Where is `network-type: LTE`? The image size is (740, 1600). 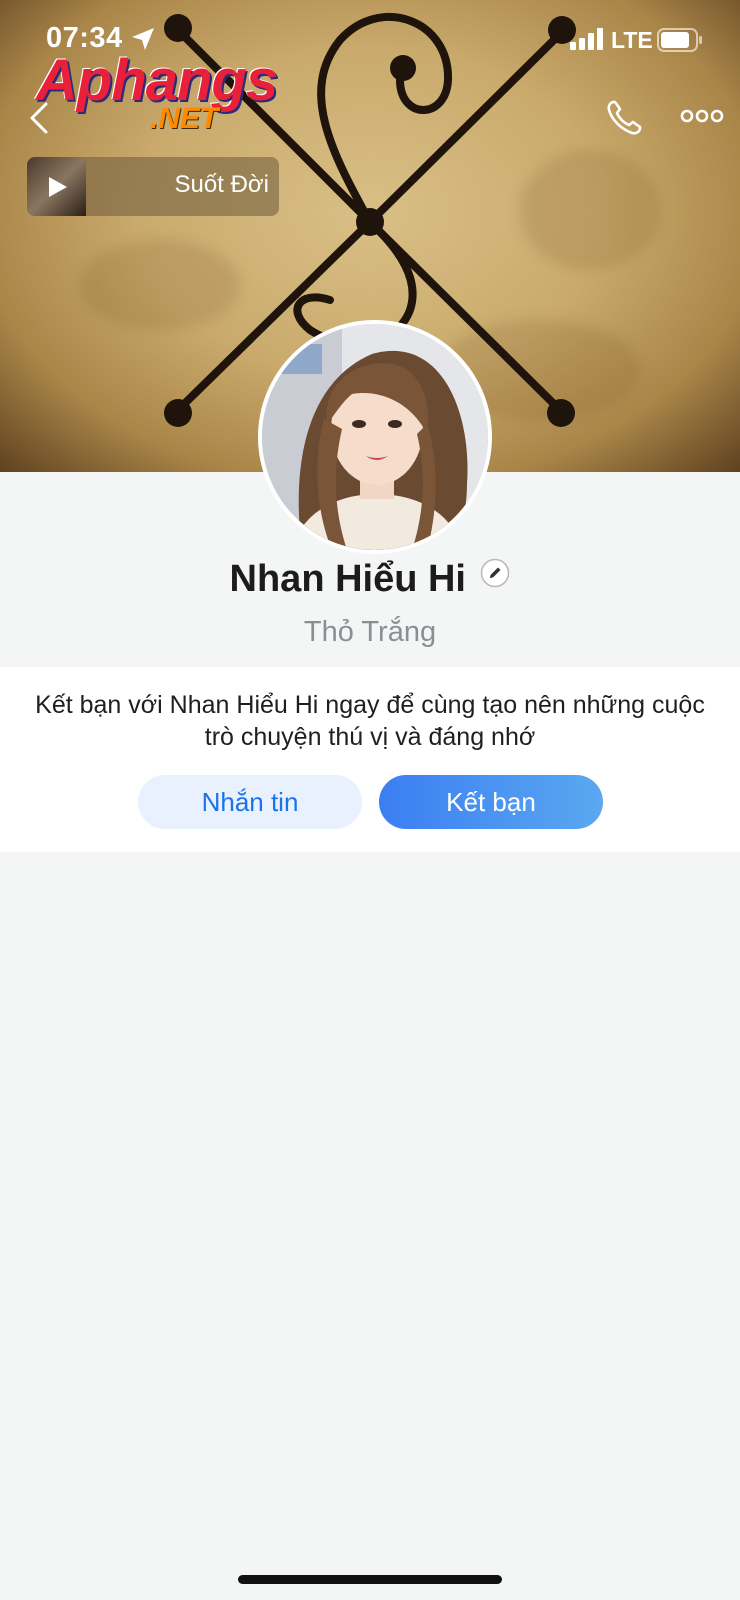 network-type: LTE is located at coordinates (632, 40).